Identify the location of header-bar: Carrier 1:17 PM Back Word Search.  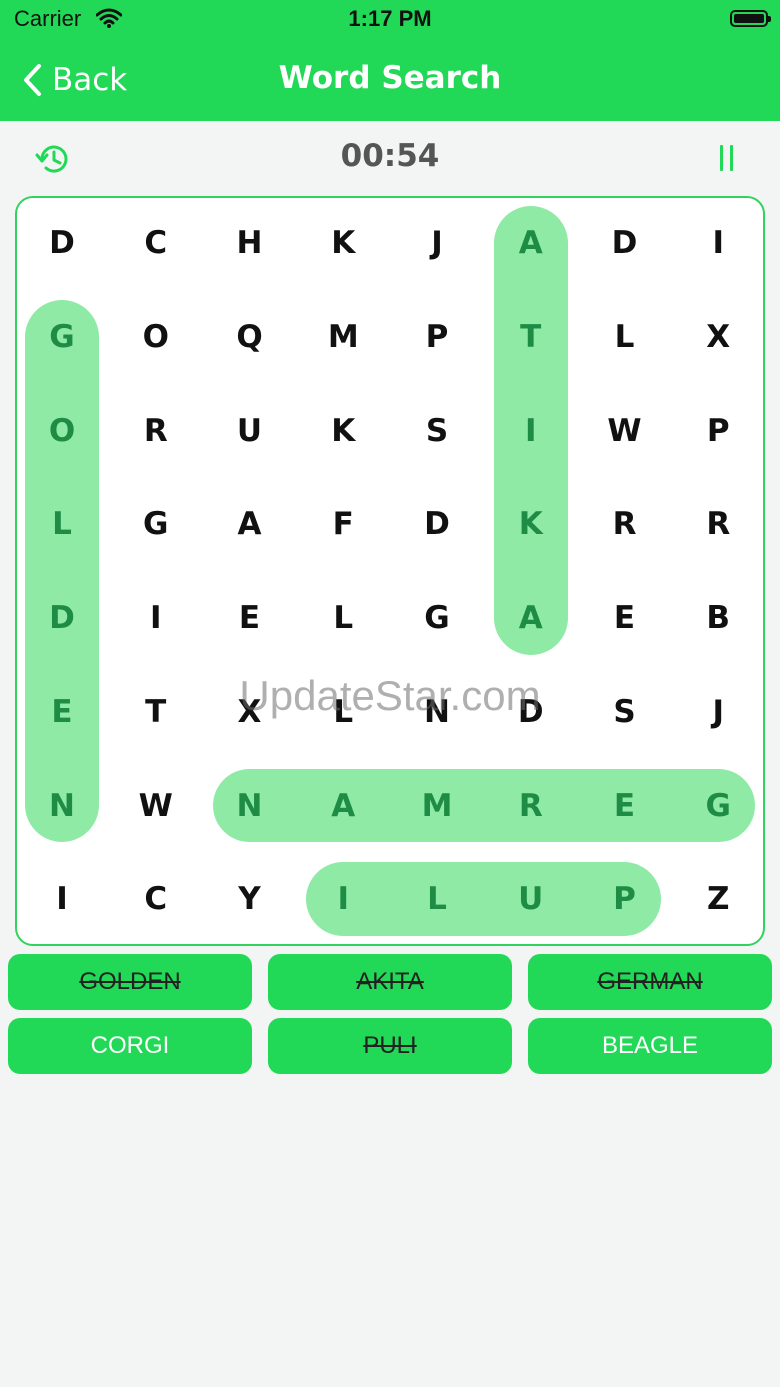
(390, 60).